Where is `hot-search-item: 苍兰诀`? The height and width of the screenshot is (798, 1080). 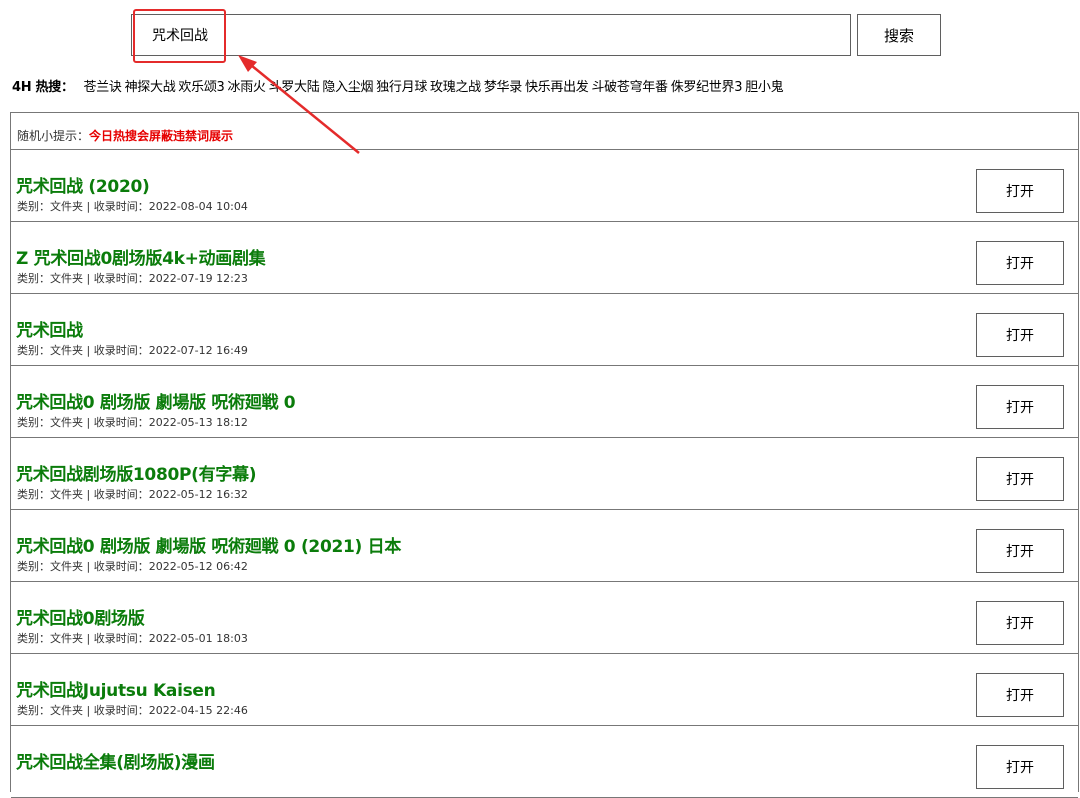
hot-search-item: 苍兰诀 is located at coordinates (103, 87).